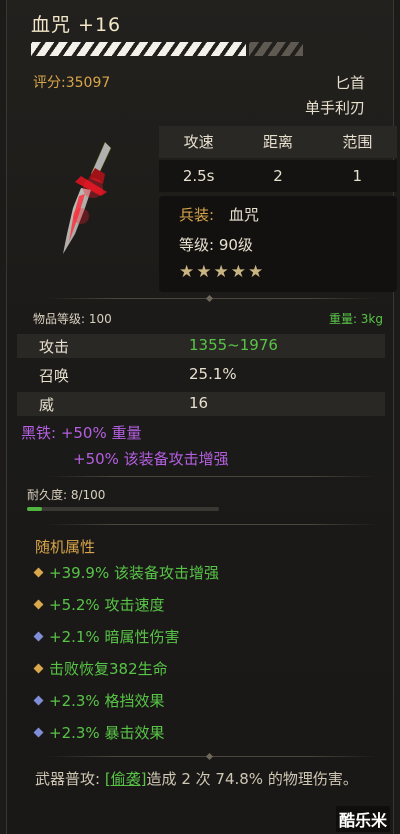  What do you see at coordinates (362, 819) in the screenshot?
I see `watermark-logo: 酷乐米` at bounding box center [362, 819].